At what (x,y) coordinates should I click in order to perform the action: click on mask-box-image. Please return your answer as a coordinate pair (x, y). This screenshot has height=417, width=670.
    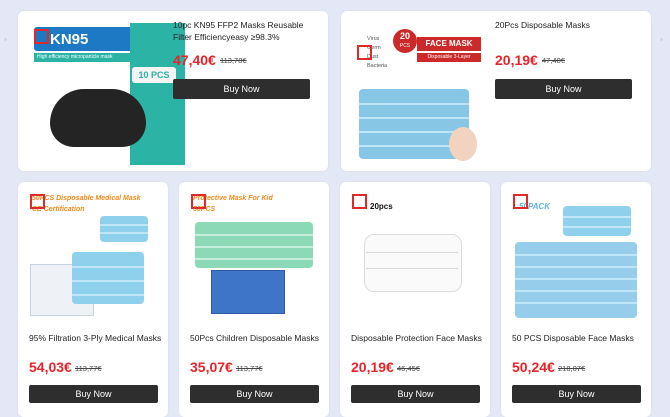
    Looking at the image, I should click on (248, 292).